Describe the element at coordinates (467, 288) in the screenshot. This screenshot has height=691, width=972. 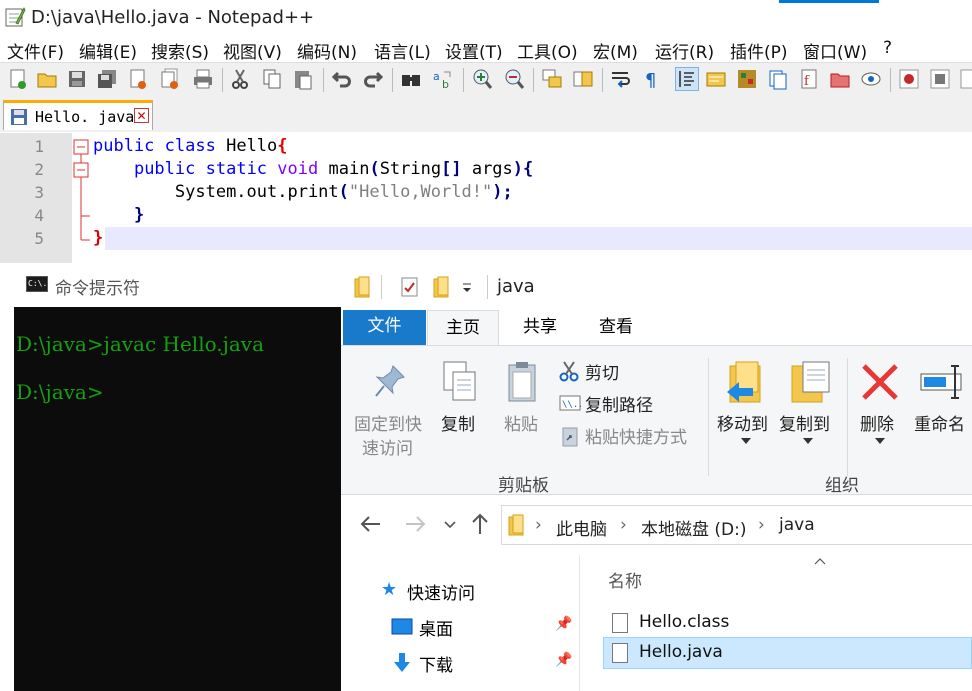
I see `qat-dropdown-icon` at that location.